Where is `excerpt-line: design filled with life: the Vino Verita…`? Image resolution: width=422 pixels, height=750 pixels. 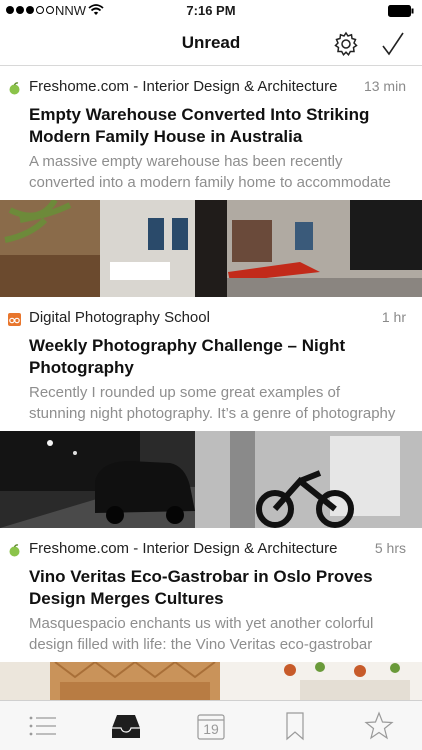
excerpt-line: design filled with life: the Vino Verita… is located at coordinates (201, 644).